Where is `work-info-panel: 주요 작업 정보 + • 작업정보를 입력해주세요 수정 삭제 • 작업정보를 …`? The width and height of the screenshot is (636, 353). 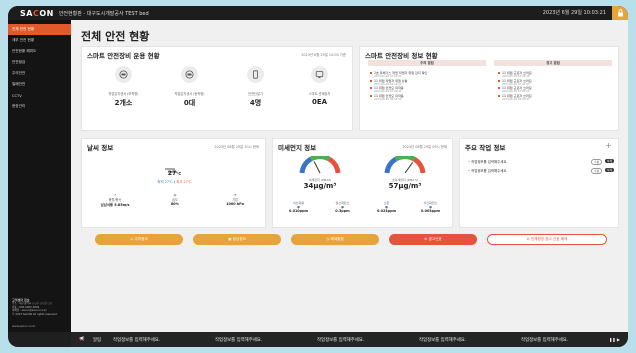 work-info-panel: 주요 작업 정보 + • 작업정보를 입력해주세요 수정 삭제 • 작업정보를 … is located at coordinates (539, 183).